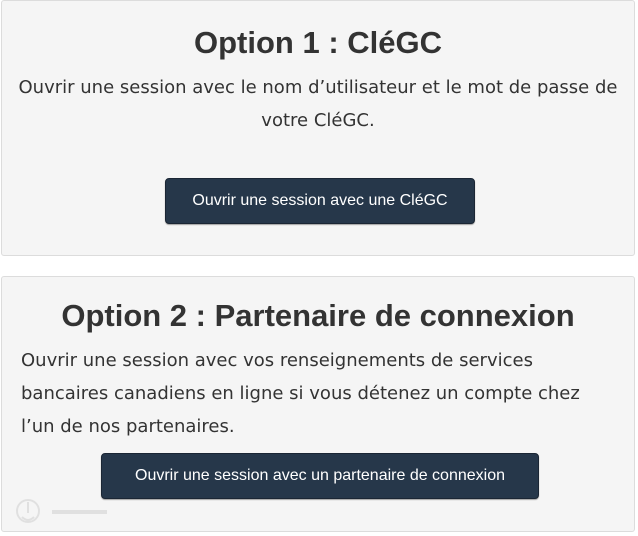  Describe the element at coordinates (318, 42) in the screenshot. I see `option-1-title: Option 1 : CléGC` at that location.